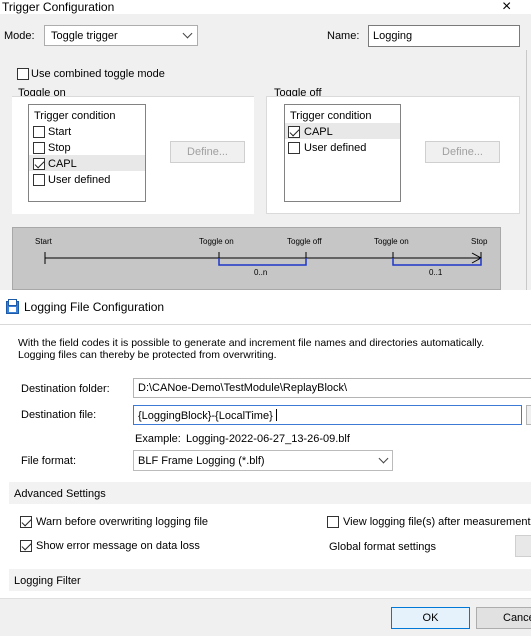 This screenshot has width=531, height=636. I want to click on name-label: Name:, so click(343, 36).